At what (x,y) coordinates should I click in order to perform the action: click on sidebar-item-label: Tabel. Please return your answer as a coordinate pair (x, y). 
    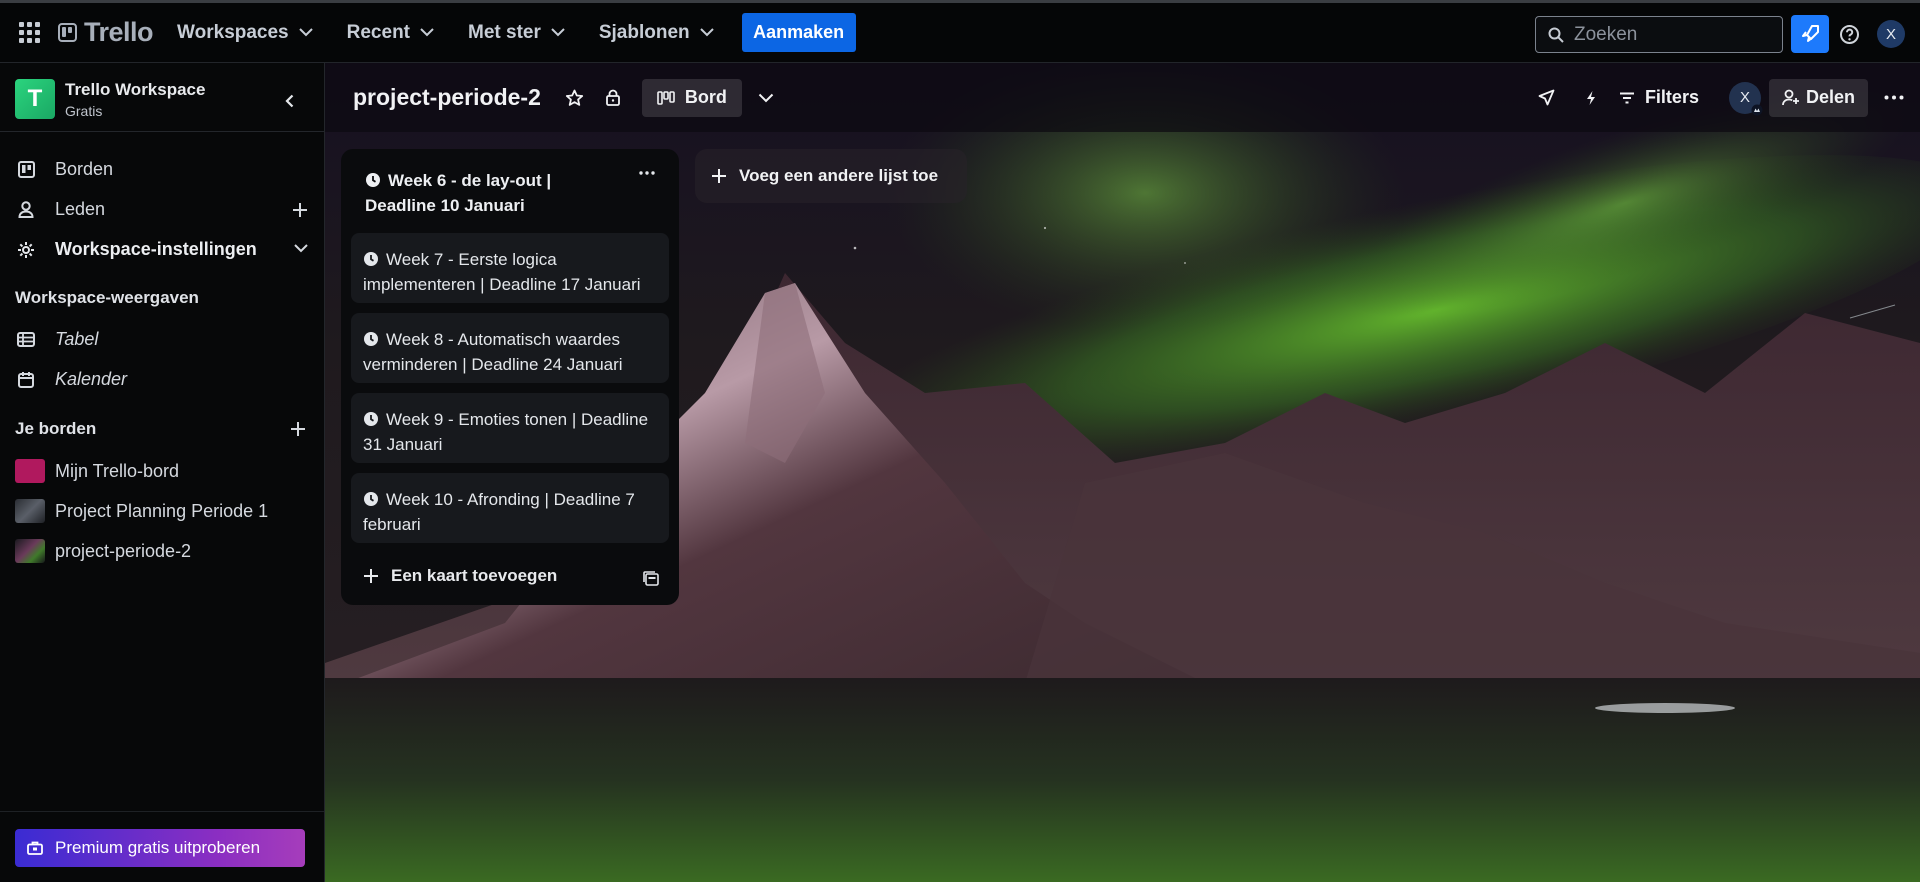
    Looking at the image, I should click on (77, 339).